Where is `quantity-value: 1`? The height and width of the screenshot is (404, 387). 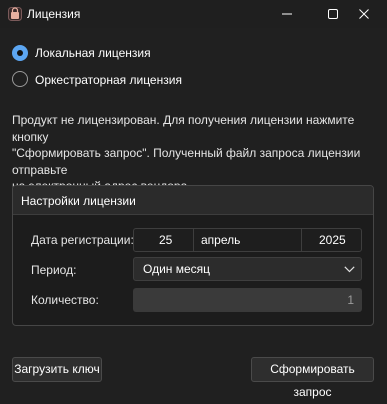
quantity-value: 1 is located at coordinates (350, 300).